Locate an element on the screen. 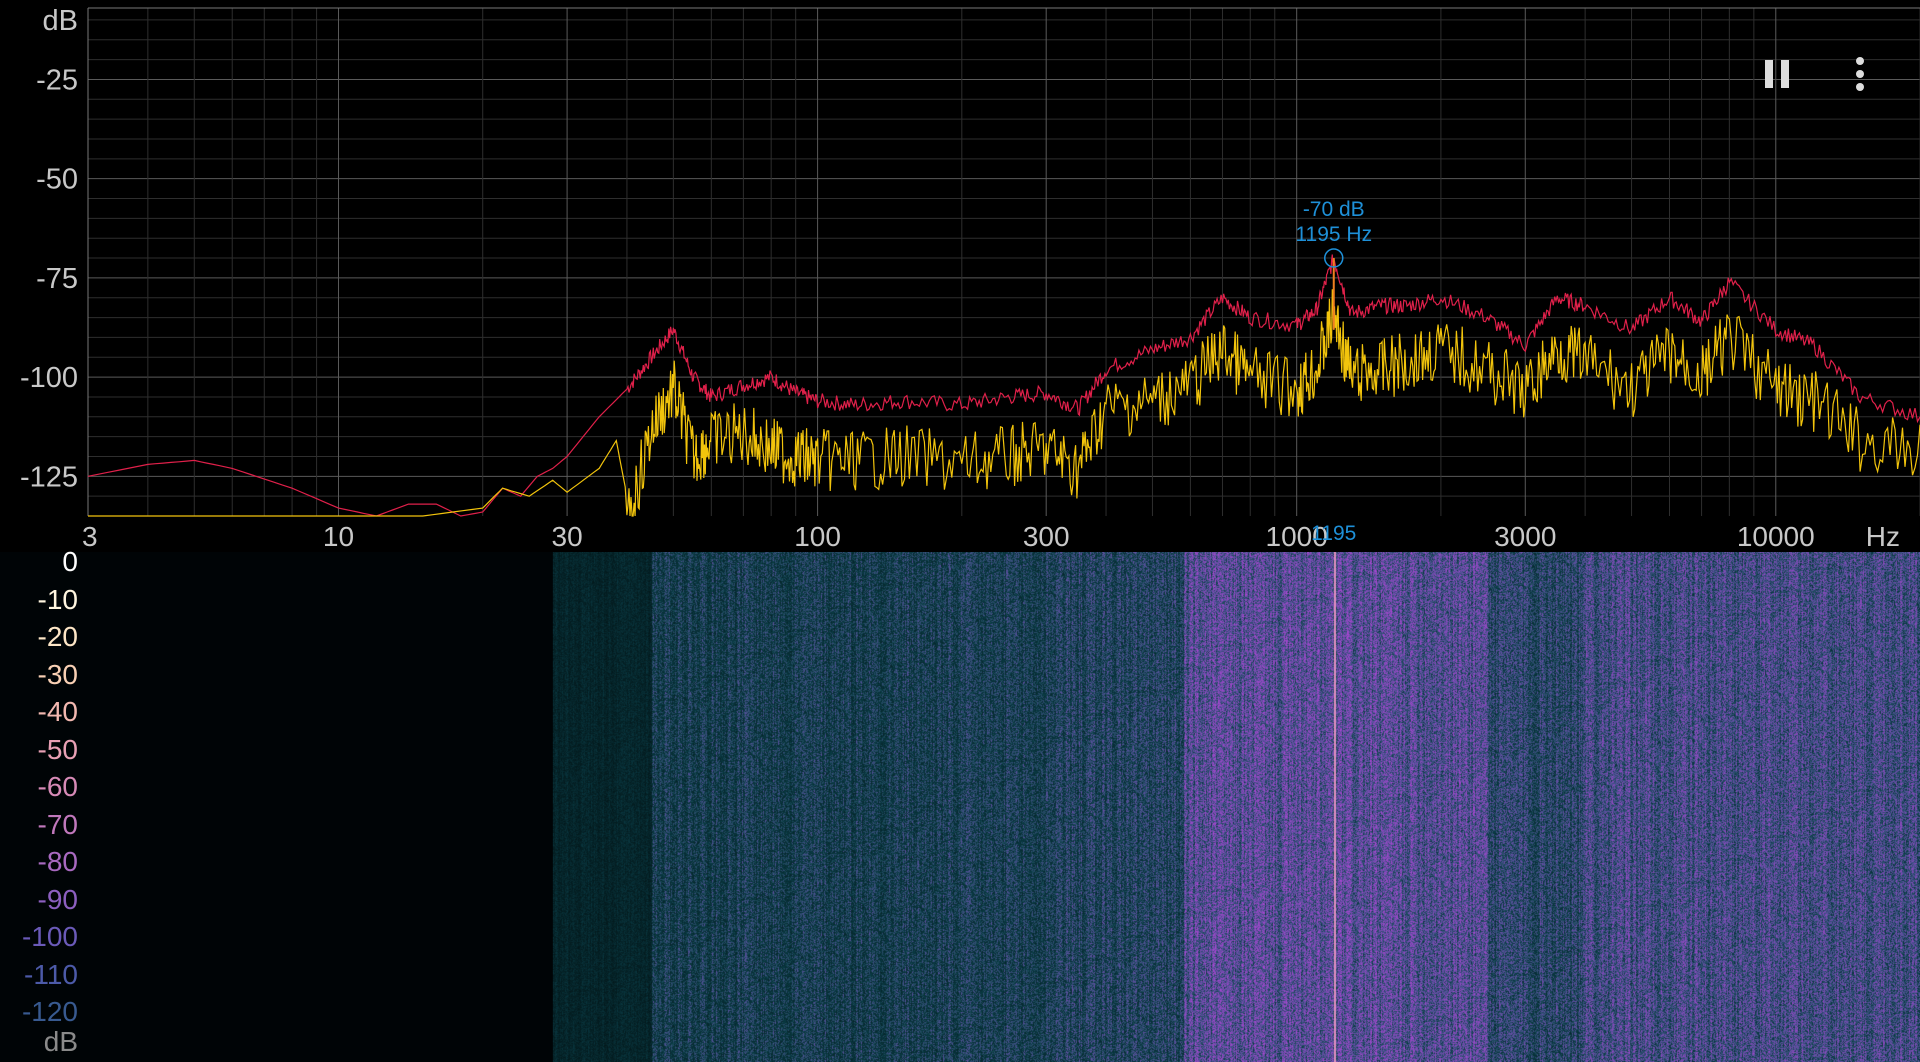 This screenshot has height=1062, width=1920. y-tick-label: -25 is located at coordinates (57, 80).